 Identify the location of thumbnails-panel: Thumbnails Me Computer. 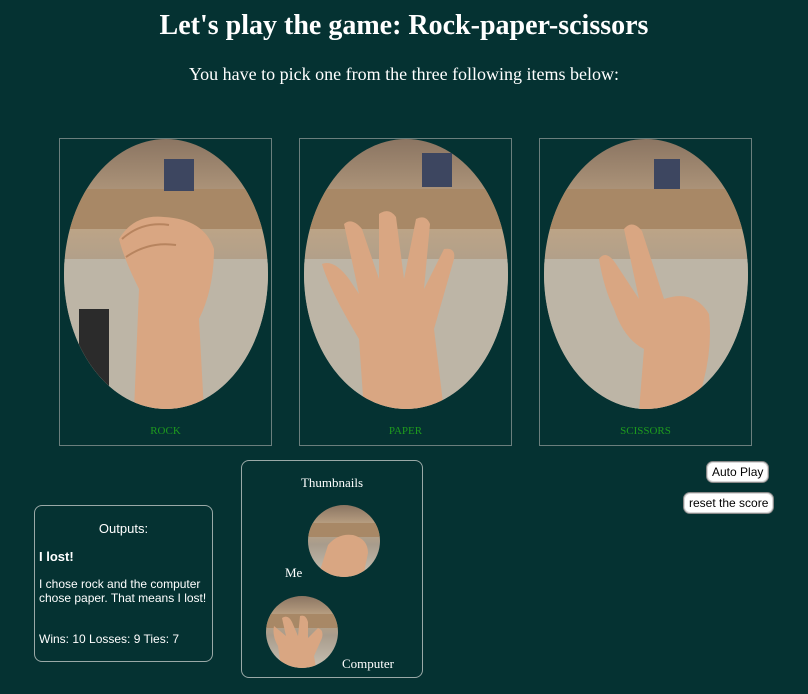
(332, 569).